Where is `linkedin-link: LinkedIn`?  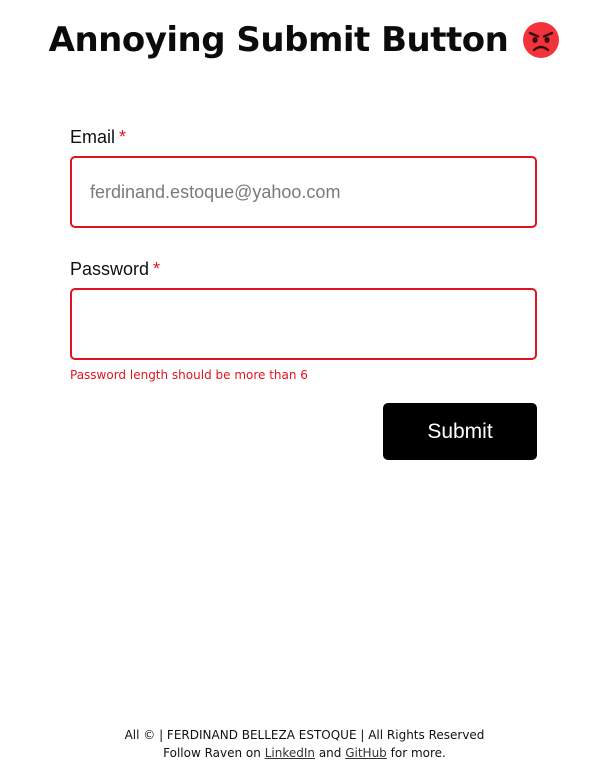 linkedin-link: LinkedIn is located at coordinates (290, 753).